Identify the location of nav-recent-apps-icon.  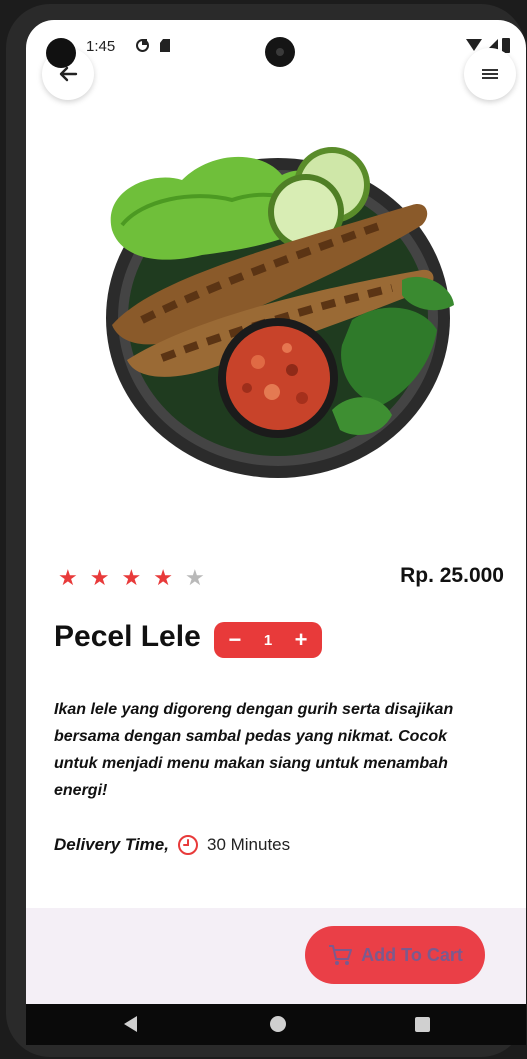
(422, 1024).